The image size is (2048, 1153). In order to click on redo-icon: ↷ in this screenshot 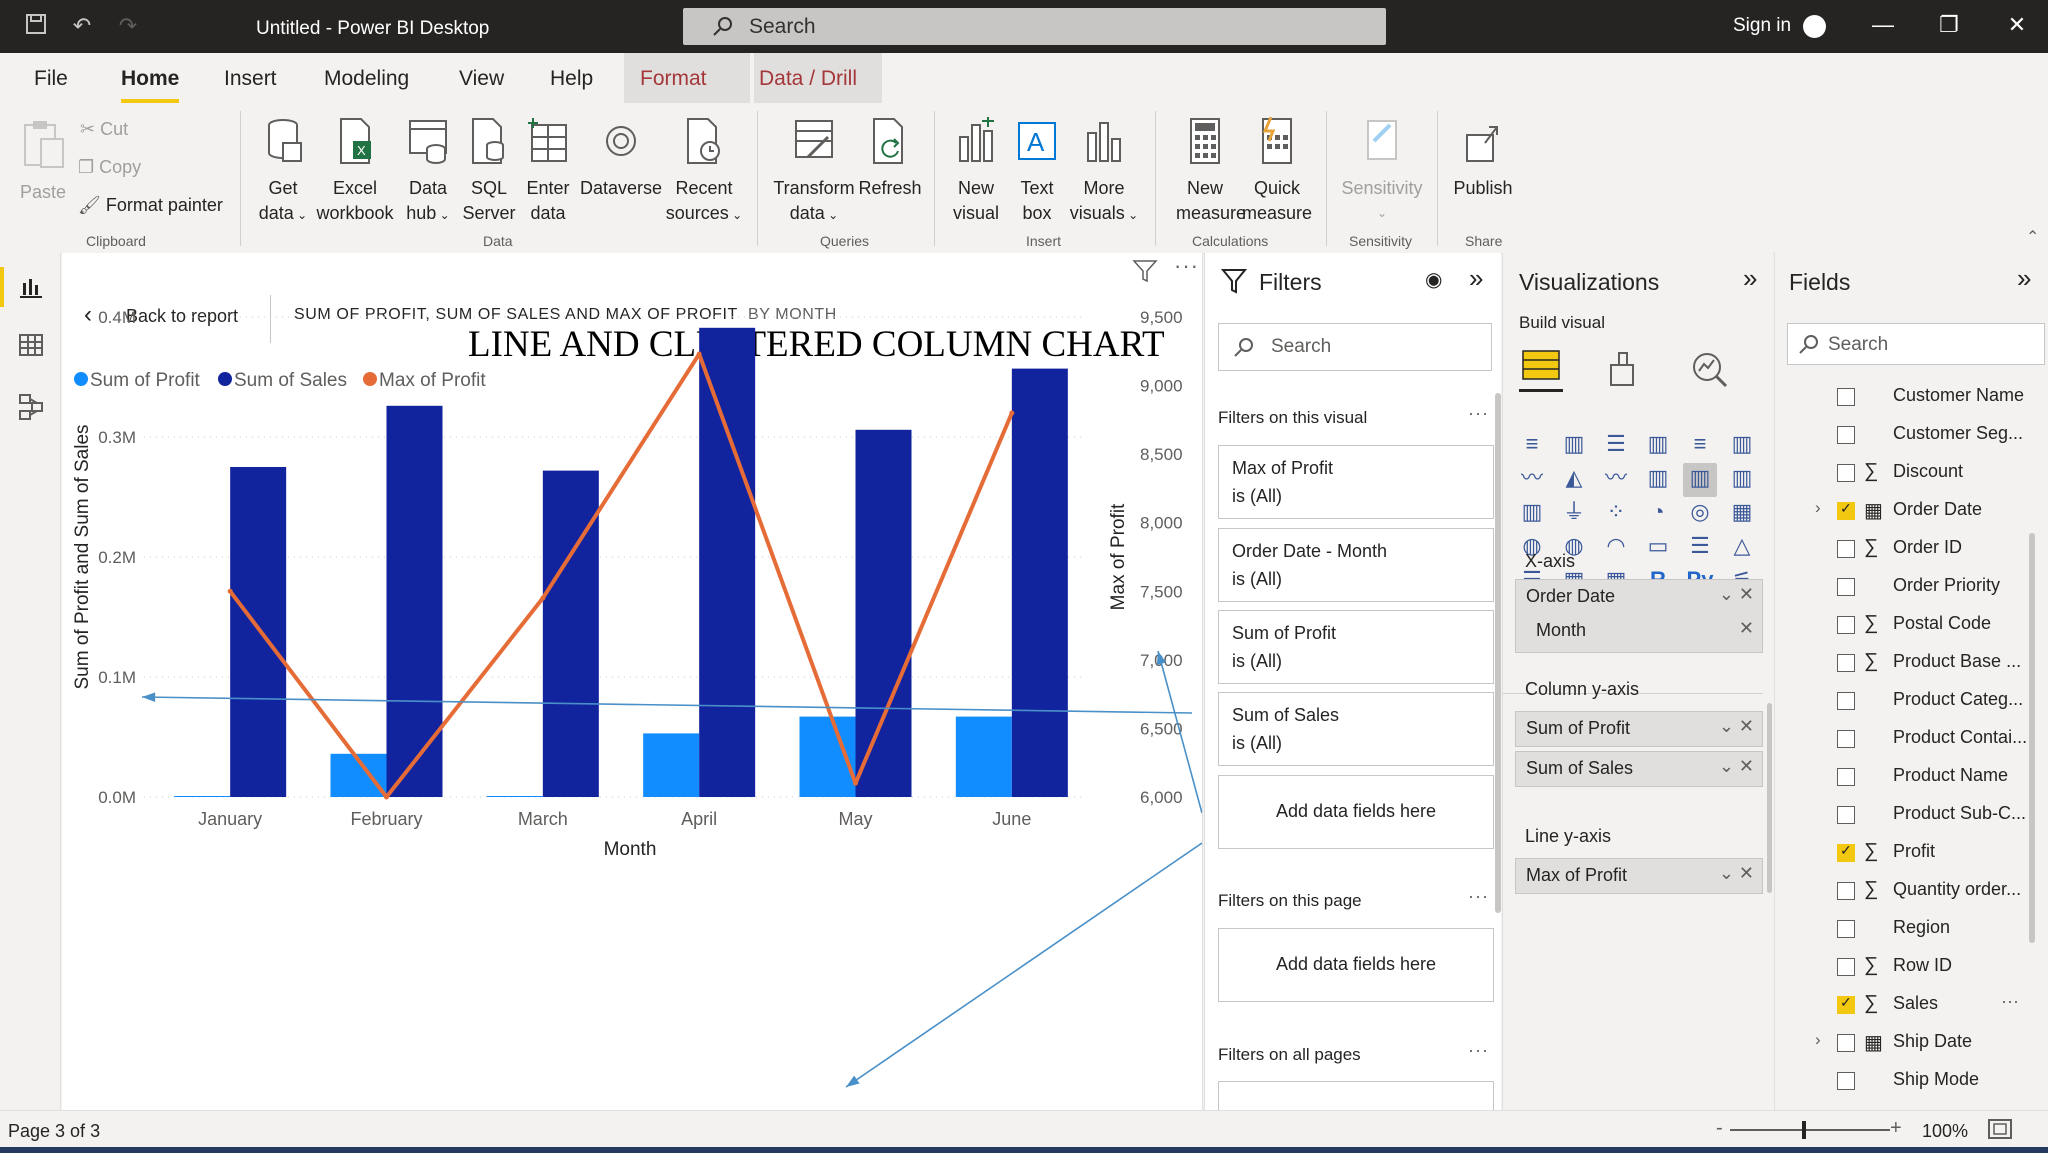, I will do `click(128, 26)`.